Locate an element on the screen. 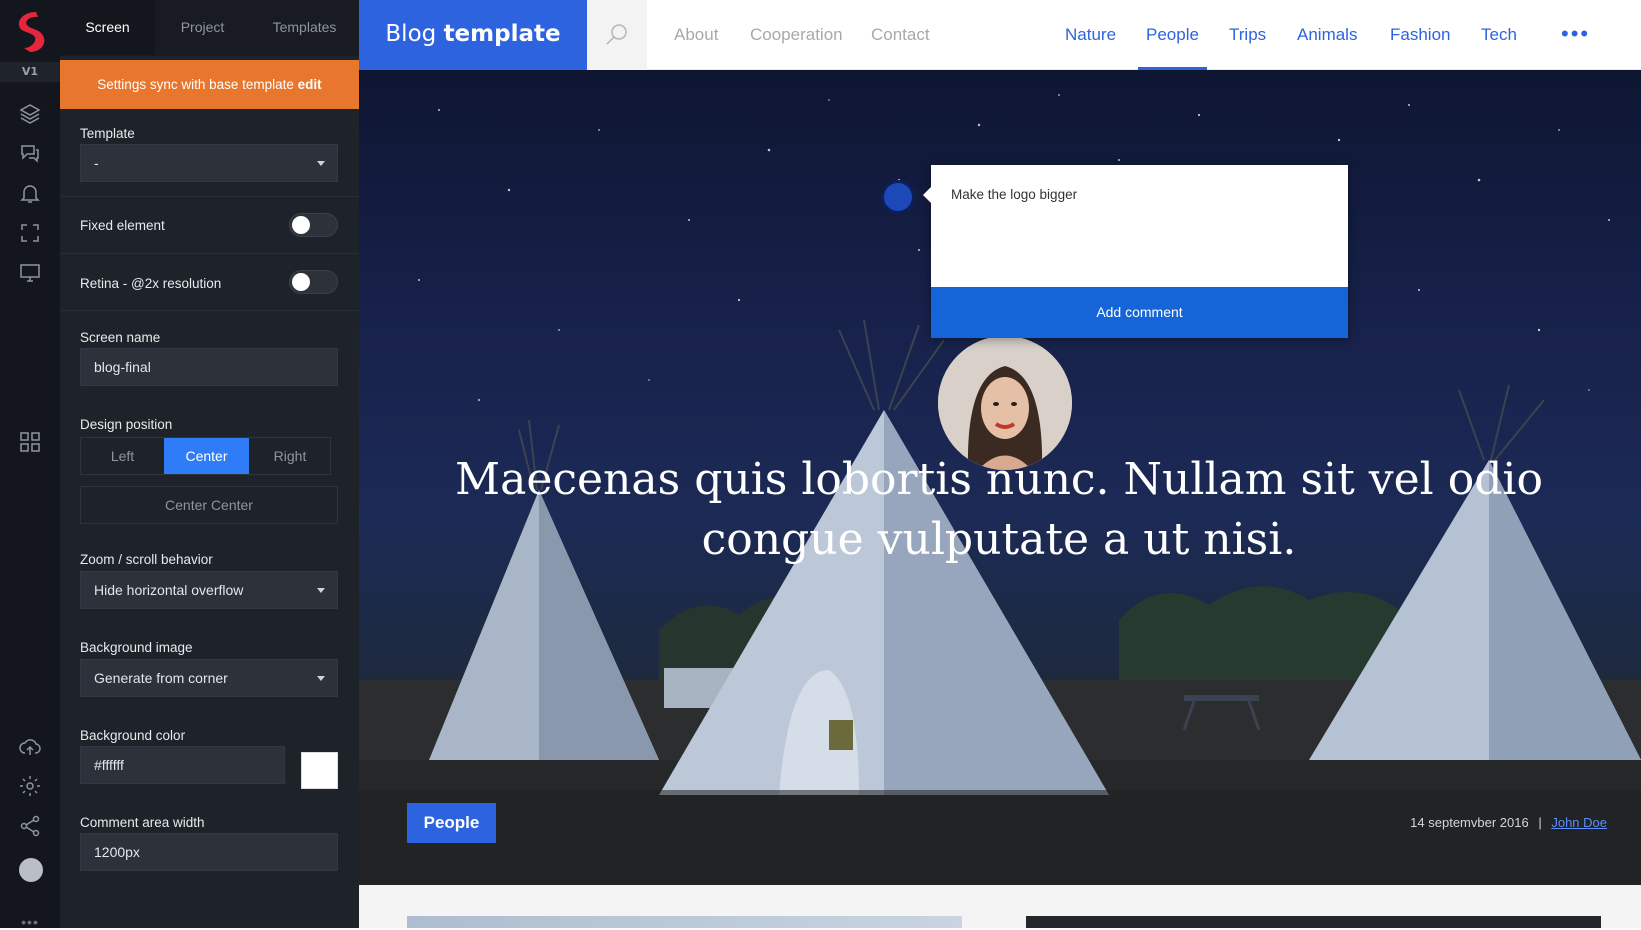  zoom-select-value: Hide horizontal overflow is located at coordinates (169, 590).